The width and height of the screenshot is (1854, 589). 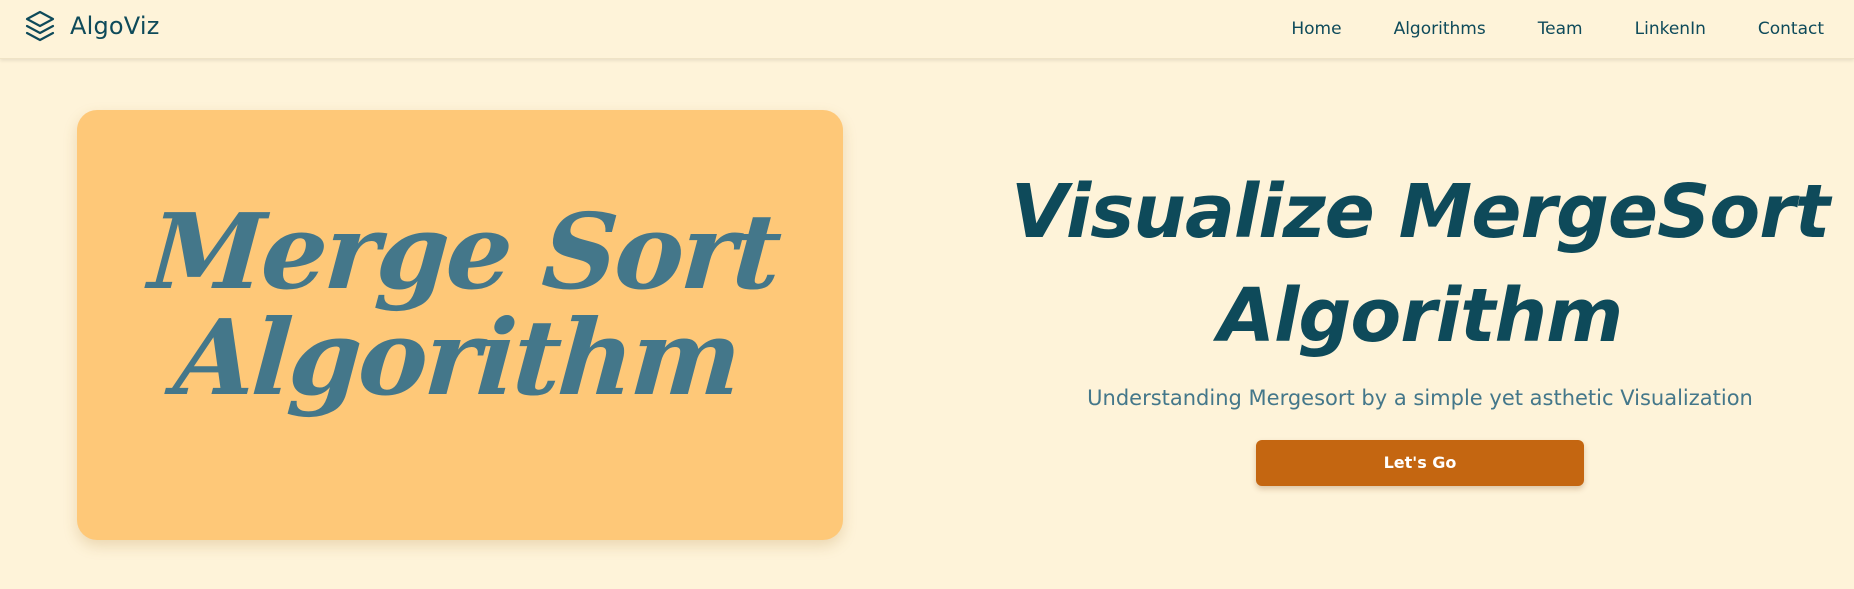 I want to click on hero-title-line-2: Algorithm, so click(x=1420, y=316).